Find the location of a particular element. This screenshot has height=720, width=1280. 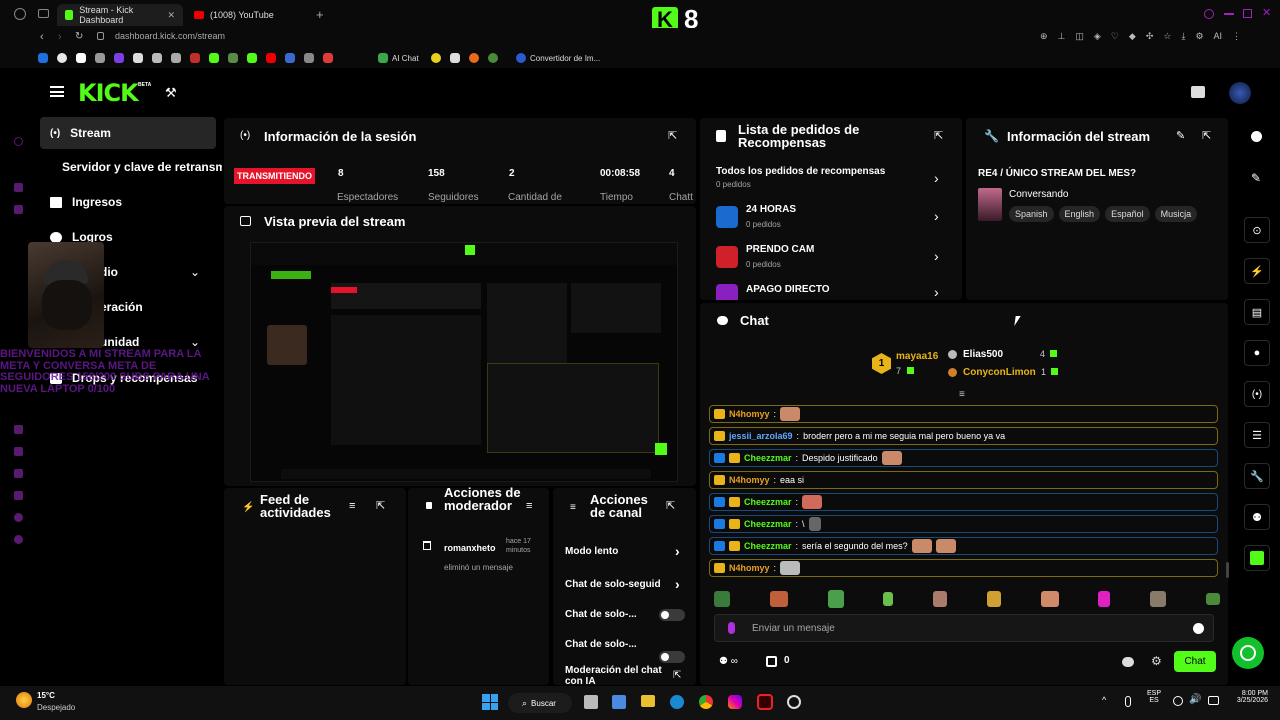

rail-clipboard-icon: ▤ is located at coordinates (1257, 312).